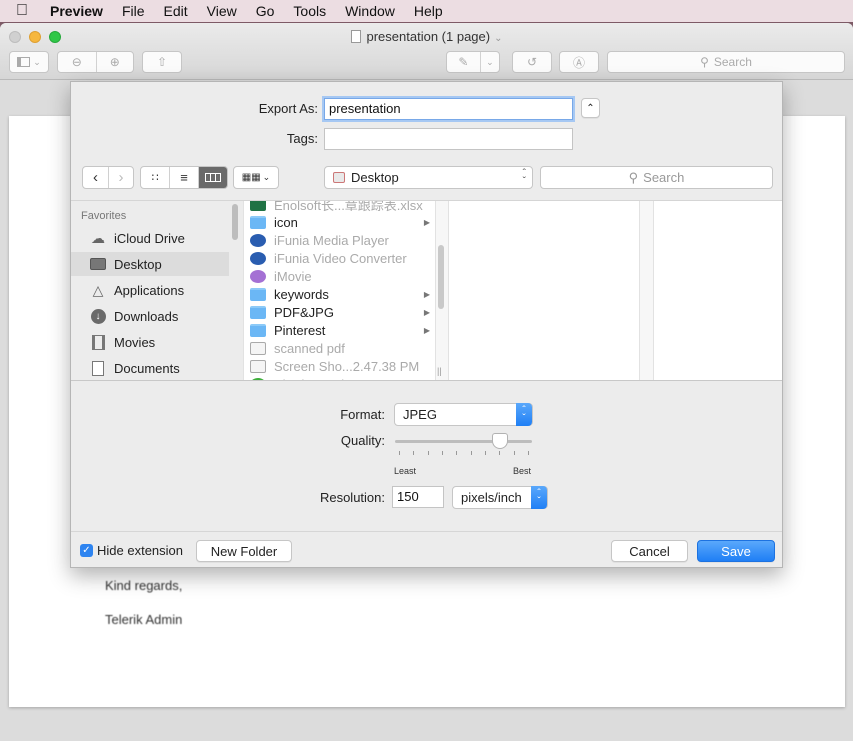 This screenshot has height=741, width=853. What do you see at coordinates (405, 471) in the screenshot?
I see `quality-min-label: Least` at bounding box center [405, 471].